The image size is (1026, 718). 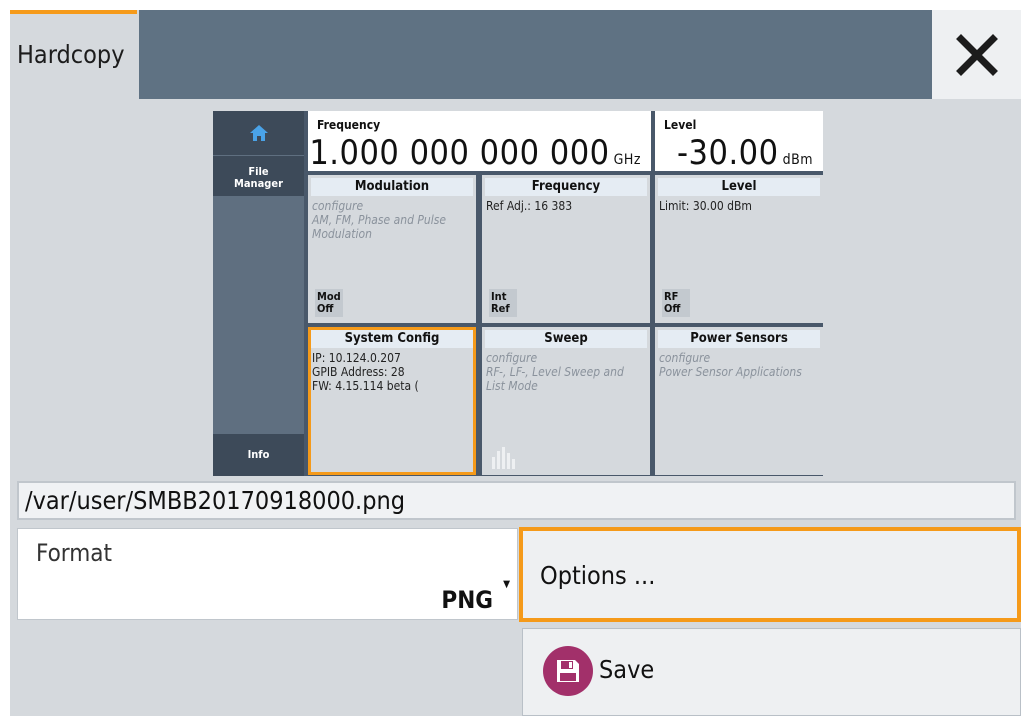 I want to click on floppy-disk-icon, so click(x=568, y=671).